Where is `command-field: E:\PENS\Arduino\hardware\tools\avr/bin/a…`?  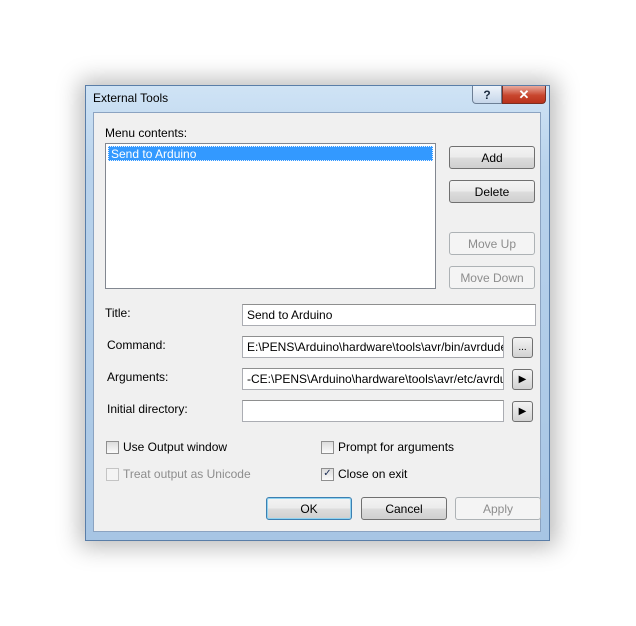 command-field: E:\PENS\Arduino\hardware\tools\avr/bin/a… is located at coordinates (373, 347).